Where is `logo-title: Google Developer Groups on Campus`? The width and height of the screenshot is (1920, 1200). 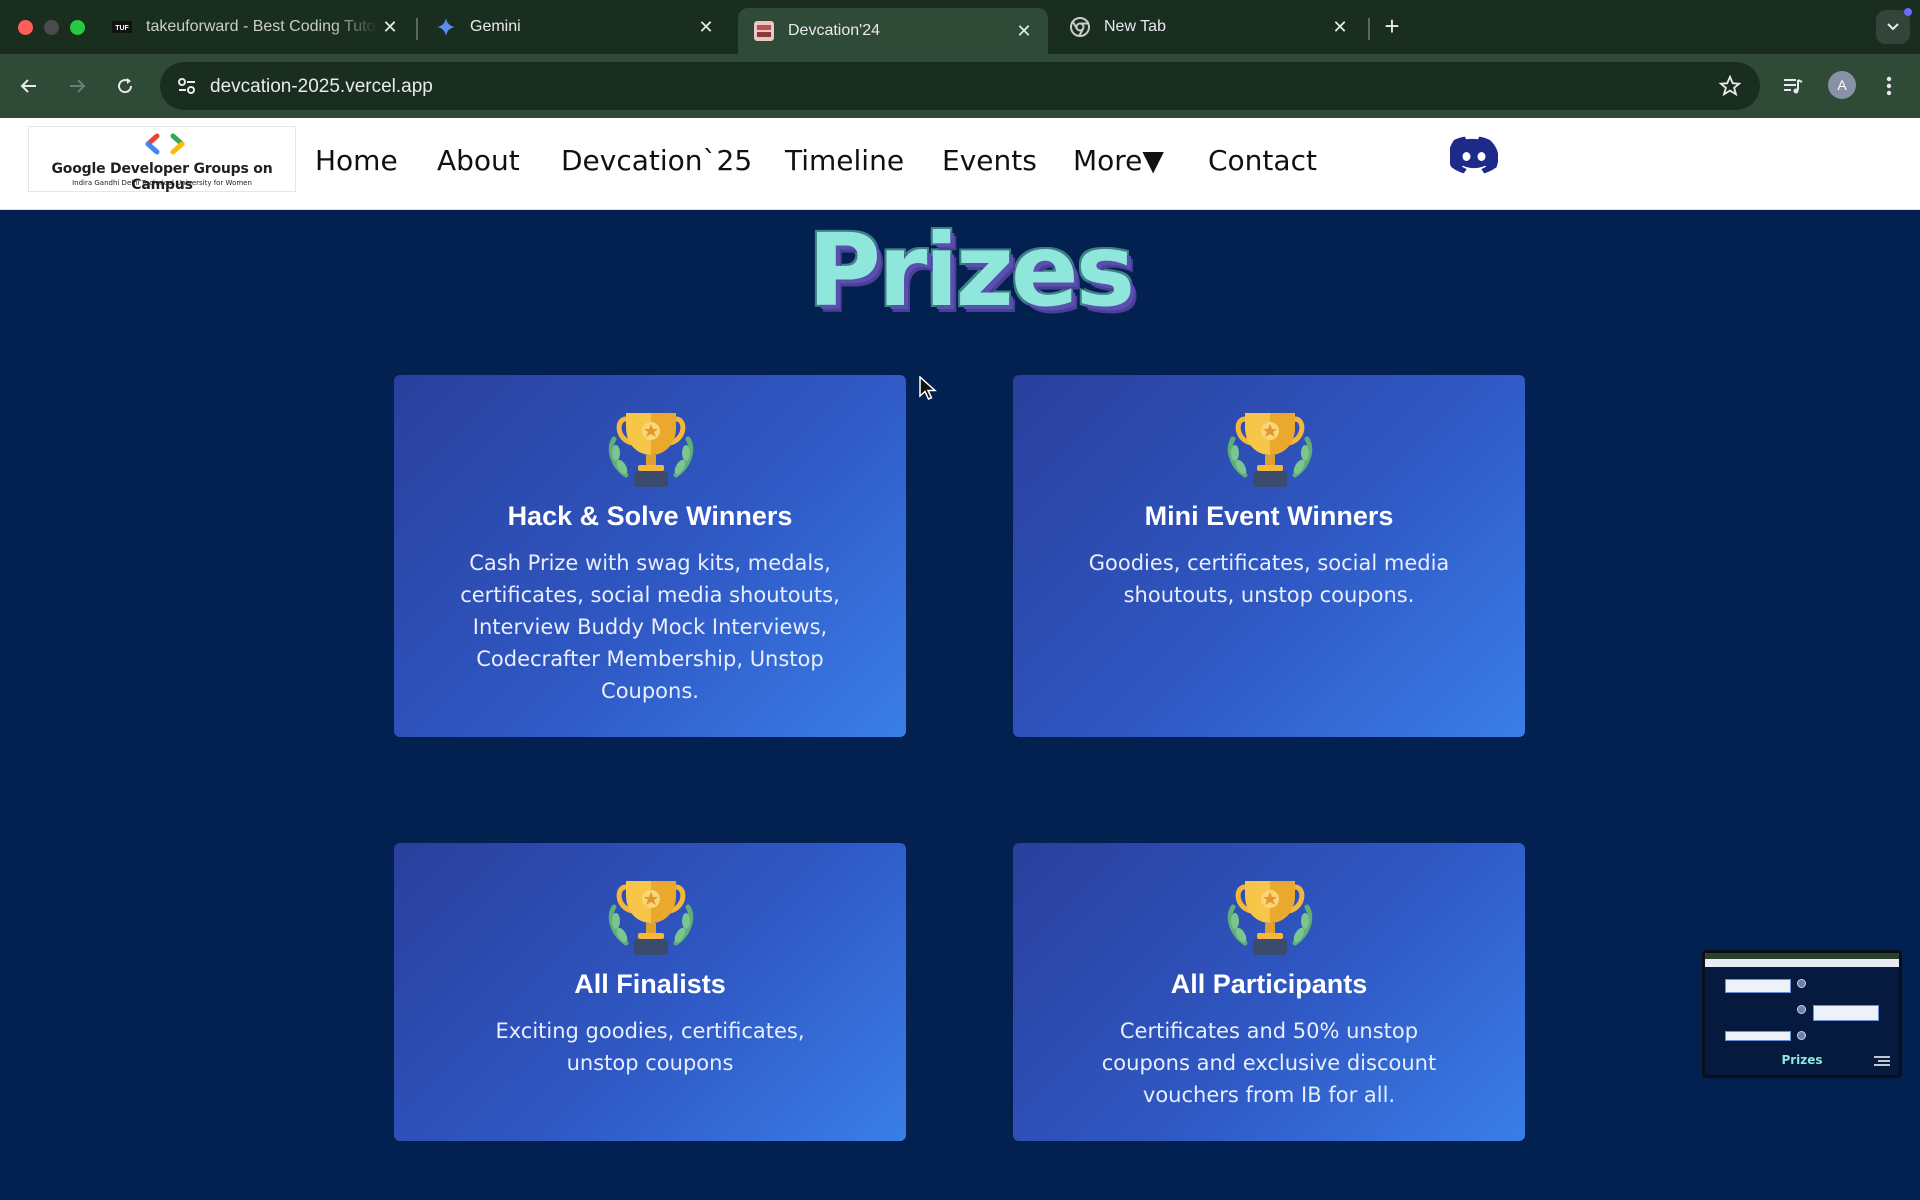
logo-title: Google Developer Groups on Campus is located at coordinates (162, 177).